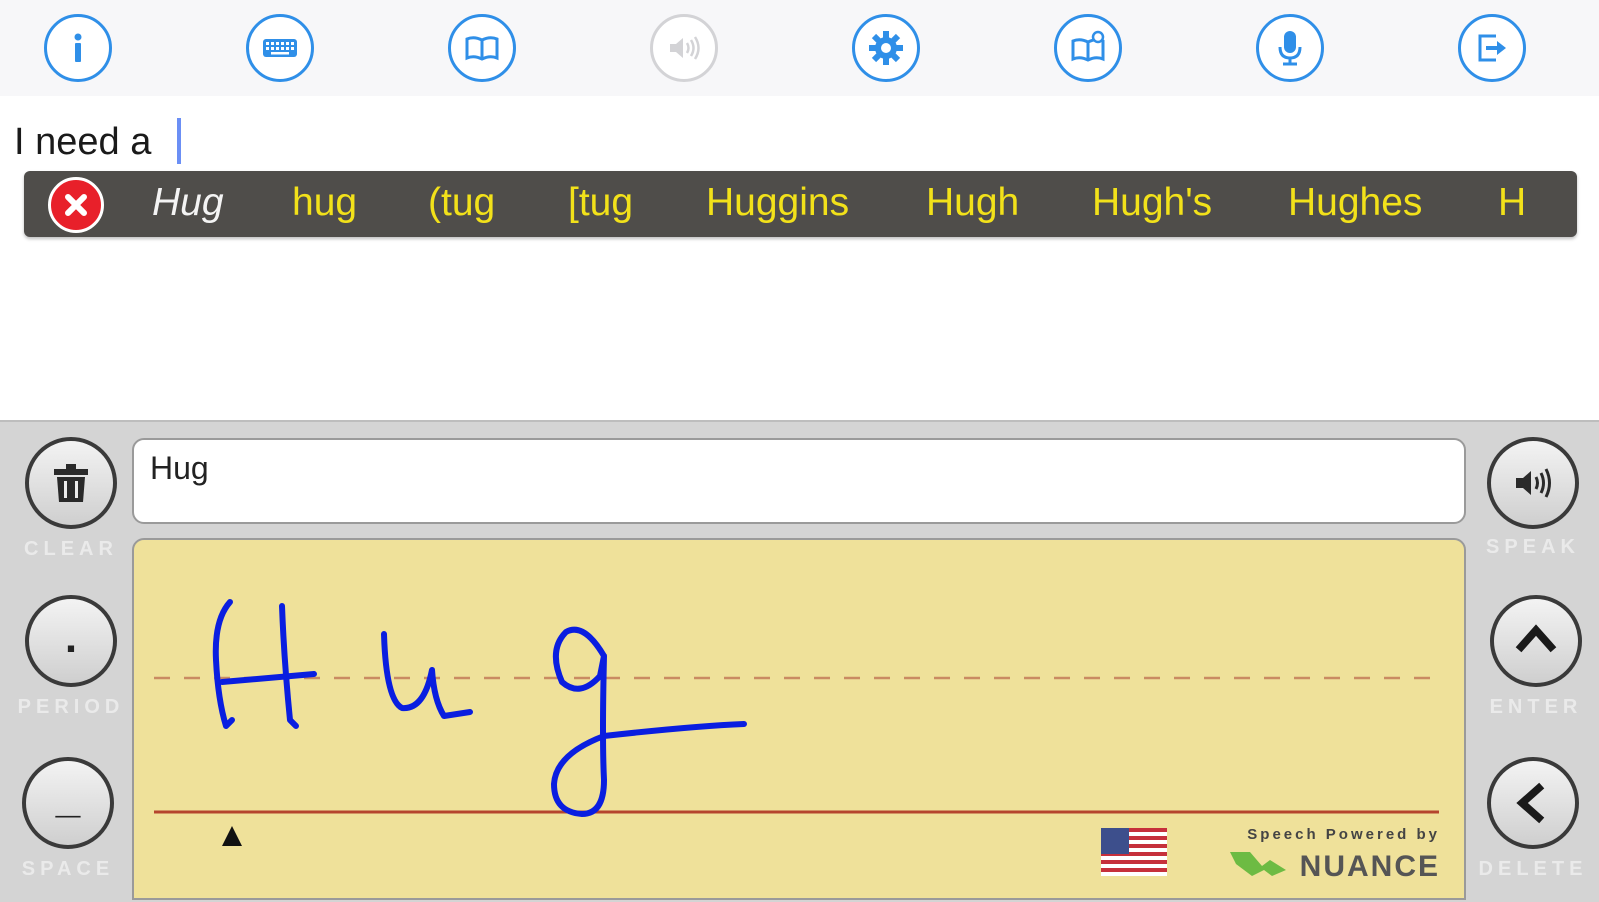 The image size is (1599, 902). What do you see at coordinates (1530, 803) in the screenshot?
I see `chevron-left-icon` at bounding box center [1530, 803].